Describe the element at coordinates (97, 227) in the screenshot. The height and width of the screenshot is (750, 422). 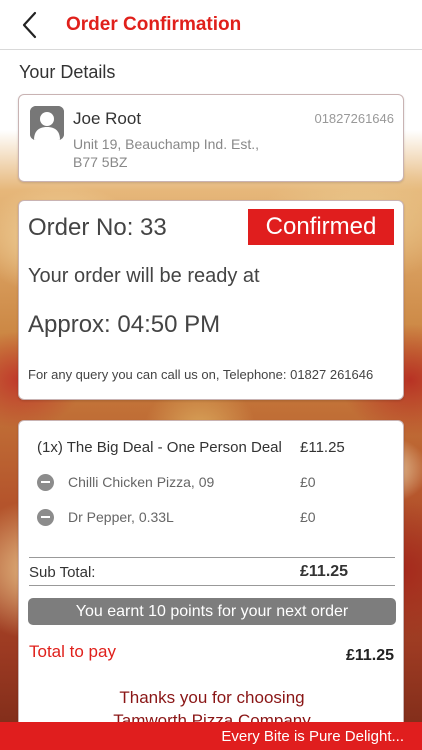
I see `order-number: Order No: 33` at that location.